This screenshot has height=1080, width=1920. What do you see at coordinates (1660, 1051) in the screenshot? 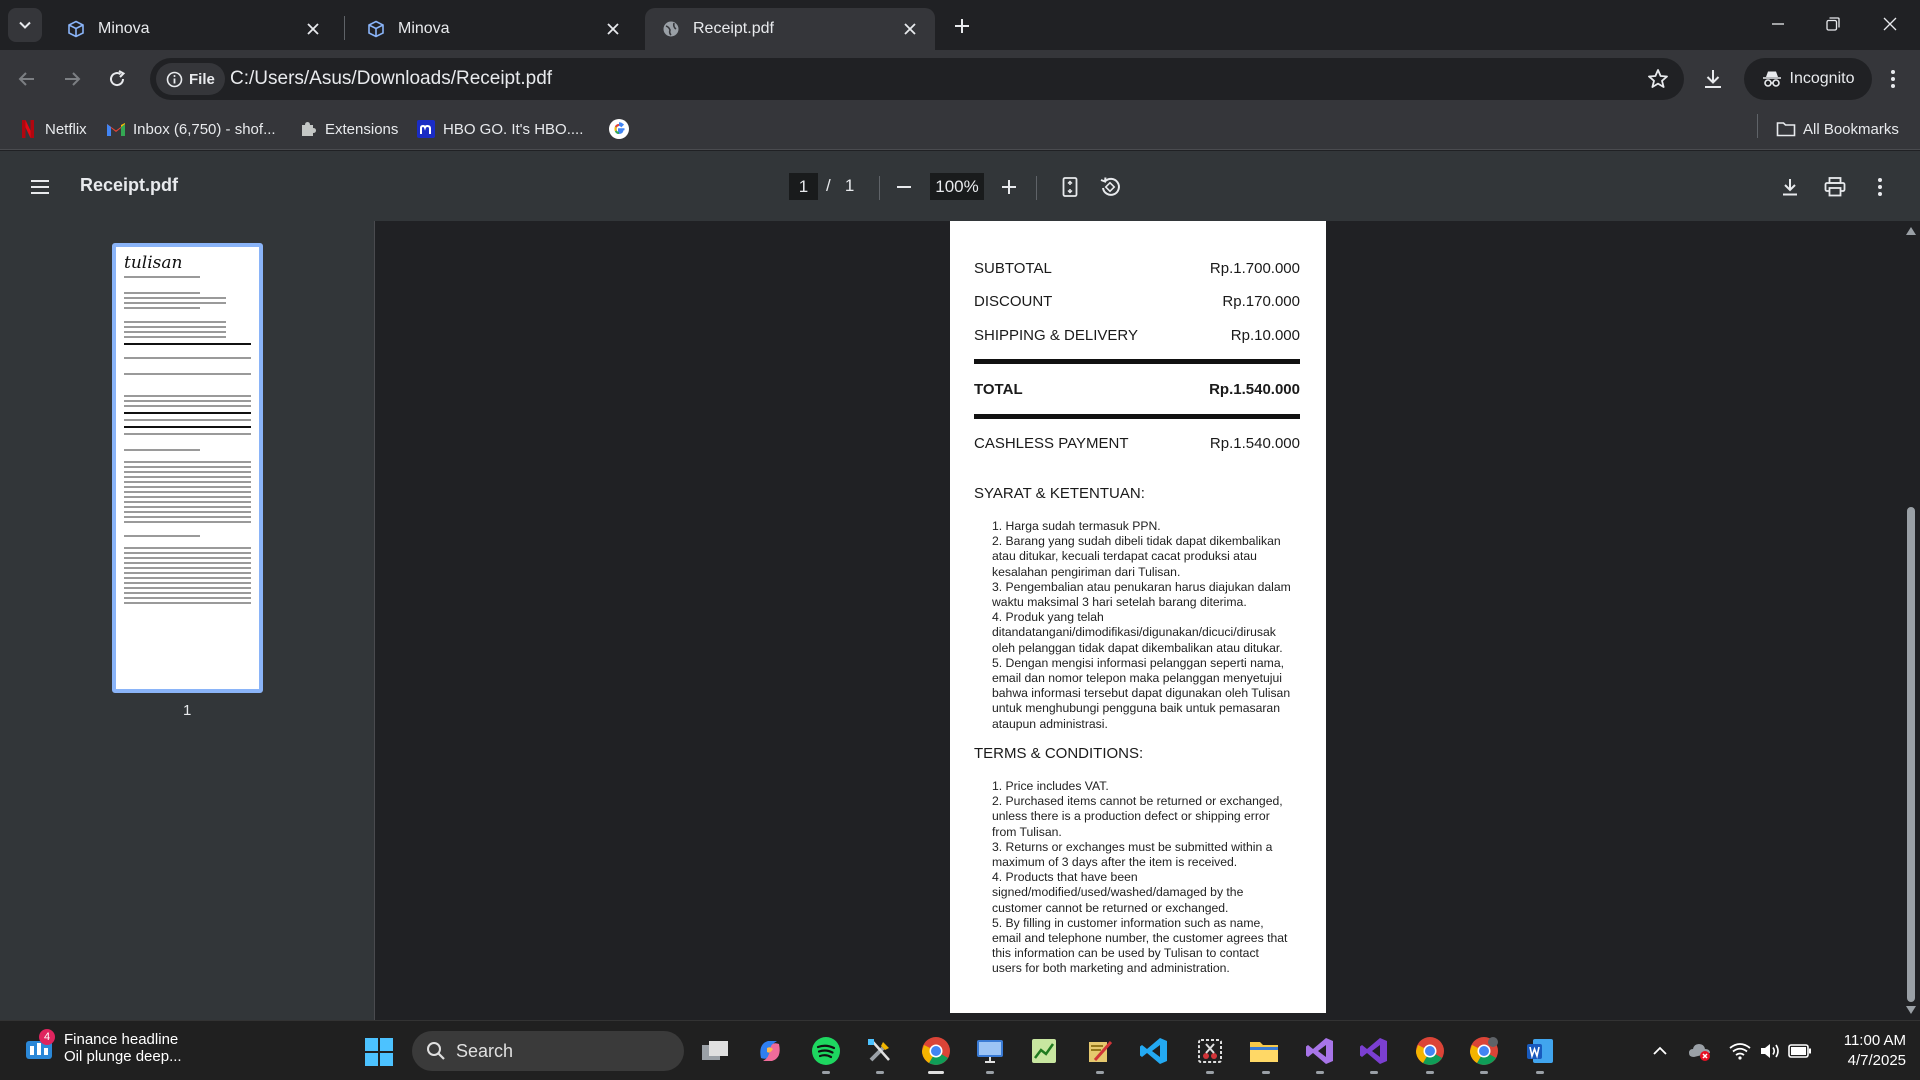
I see `show-hidden-icons-button` at bounding box center [1660, 1051].